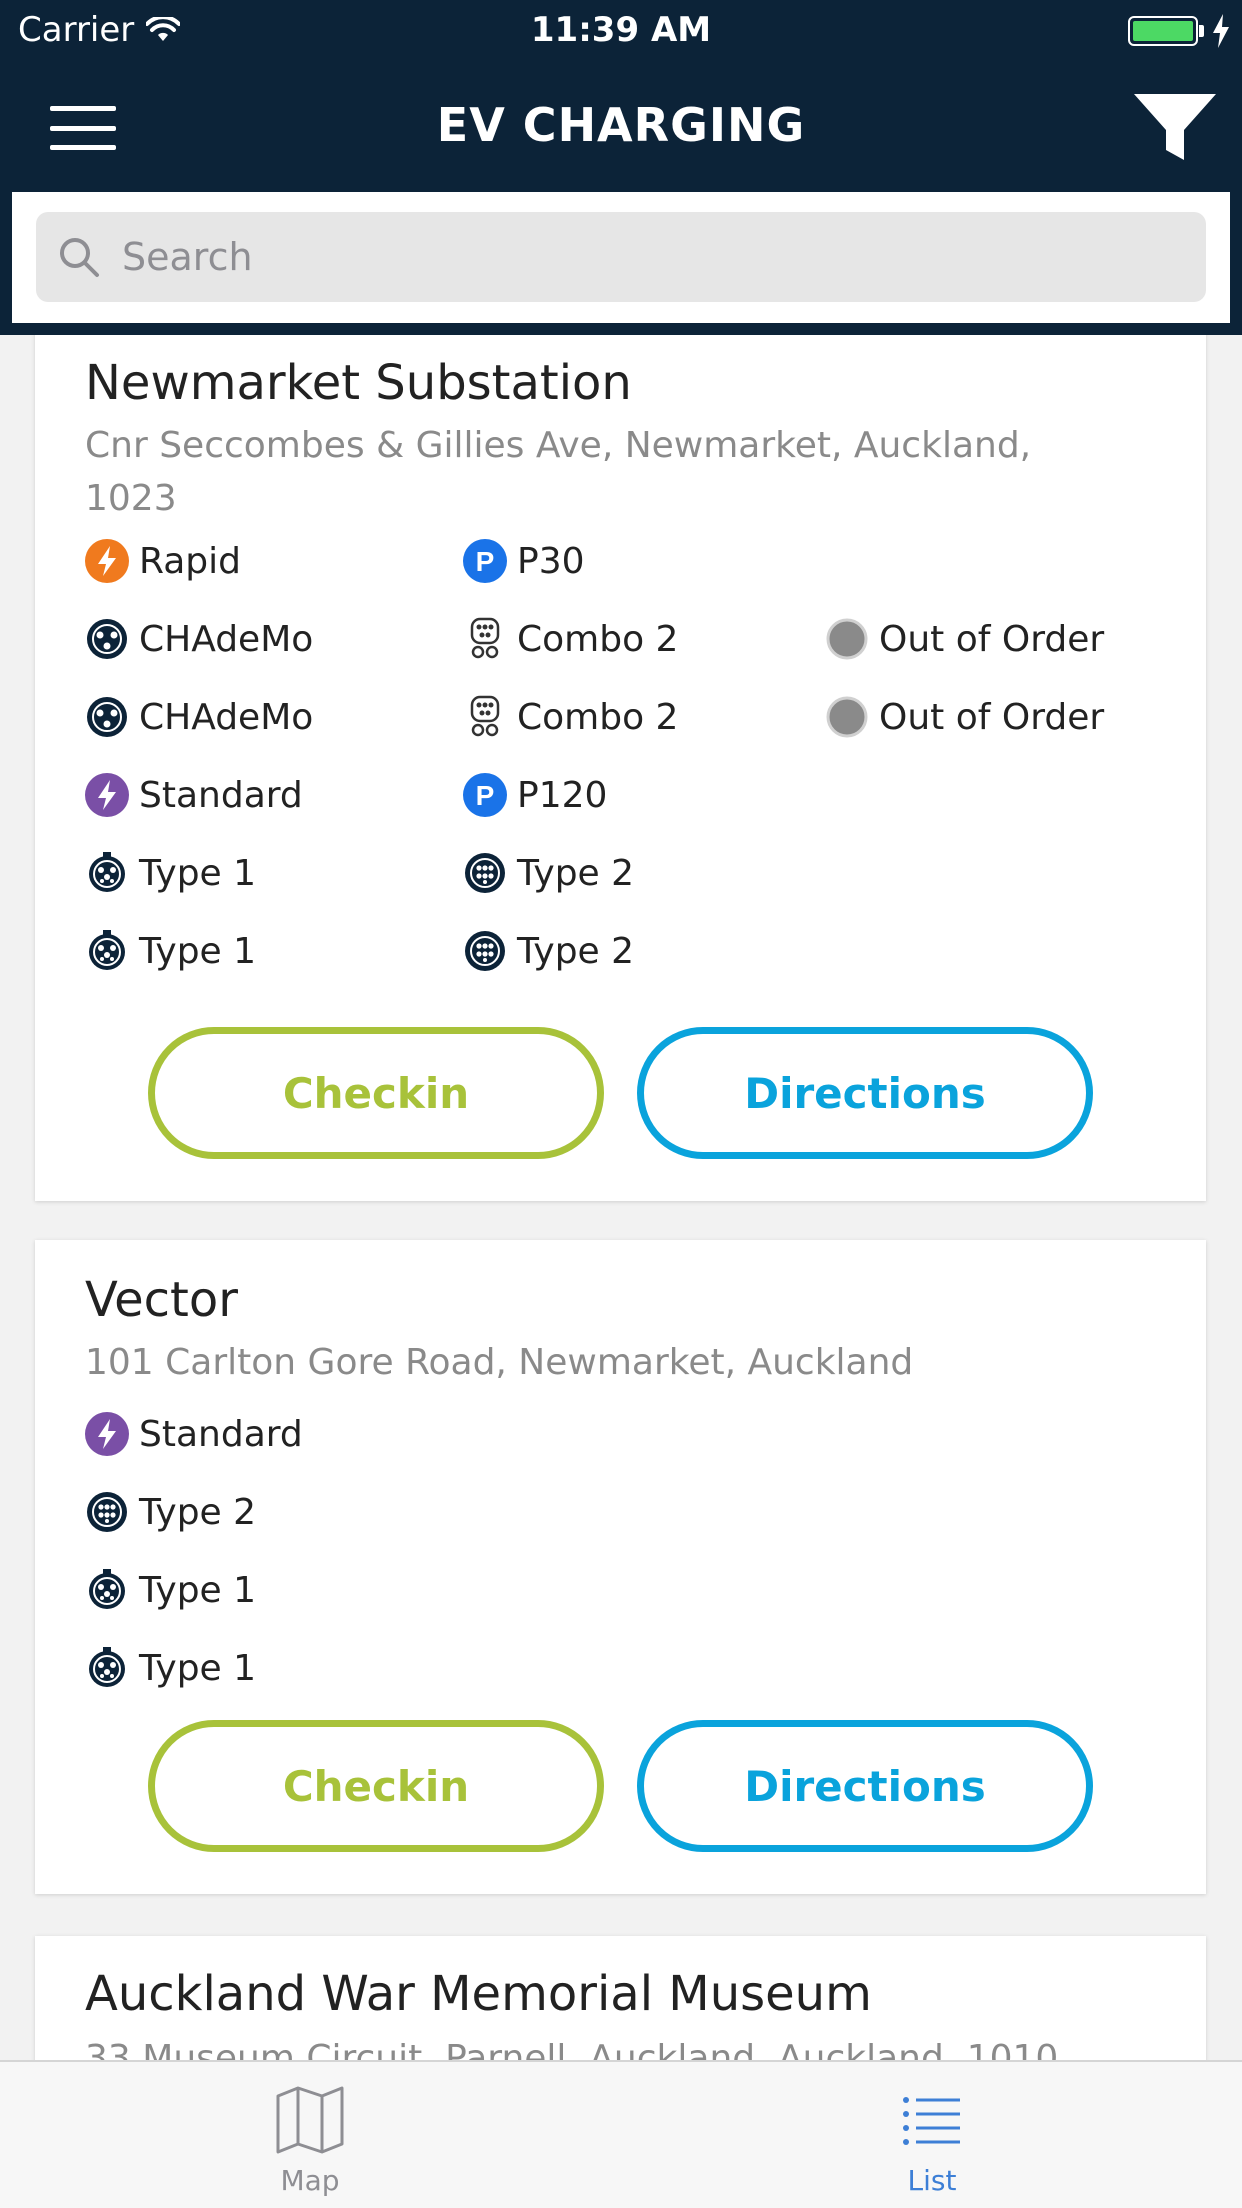 This screenshot has width=1242, height=2208. I want to click on feature-item: P P30, so click(524, 561).